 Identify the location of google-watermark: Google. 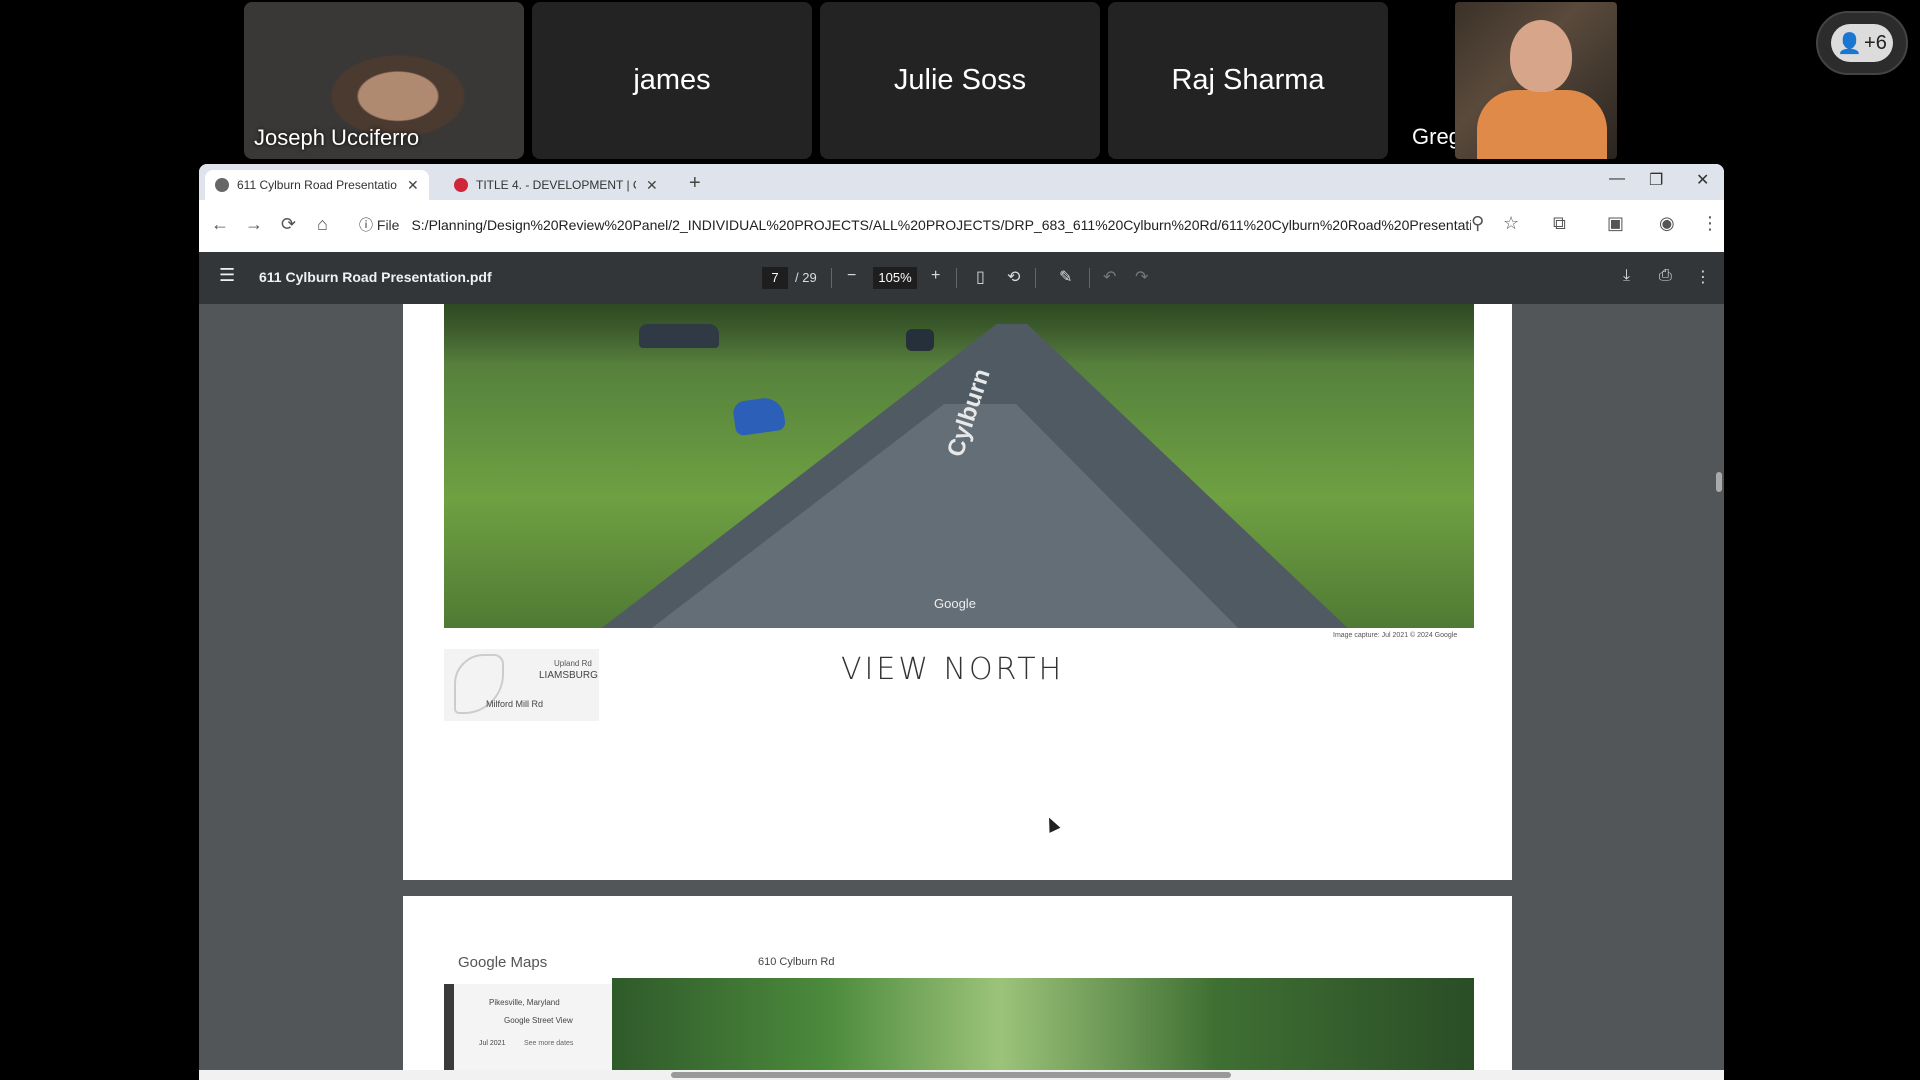
(955, 603).